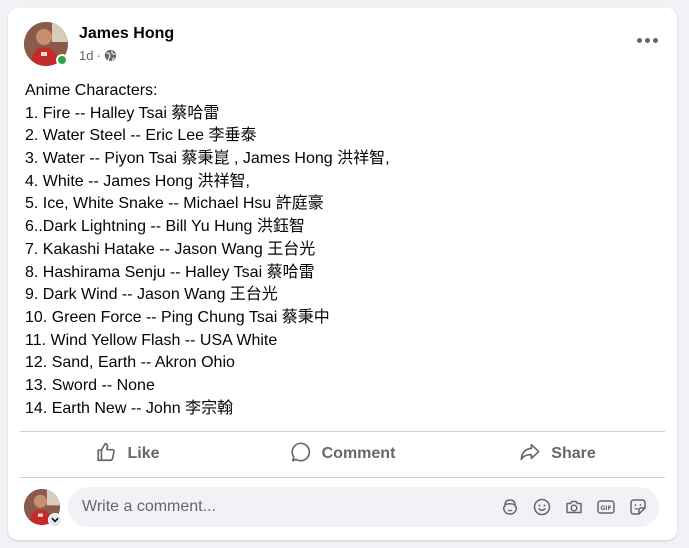  What do you see at coordinates (137, 181) in the screenshot?
I see `post-line: 4. White -- James Hong 洪祥智,` at bounding box center [137, 181].